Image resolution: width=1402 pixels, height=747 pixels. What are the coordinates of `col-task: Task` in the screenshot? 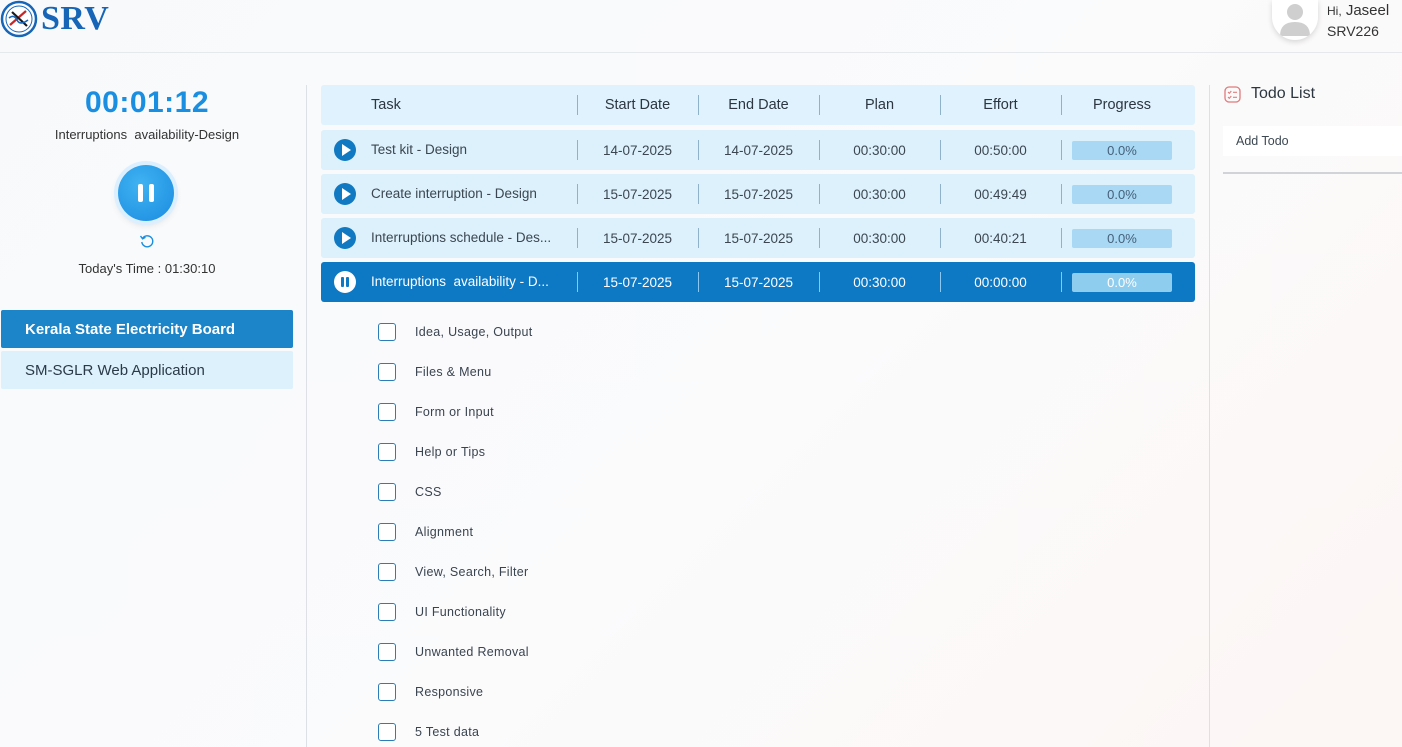 It's located at (386, 105).